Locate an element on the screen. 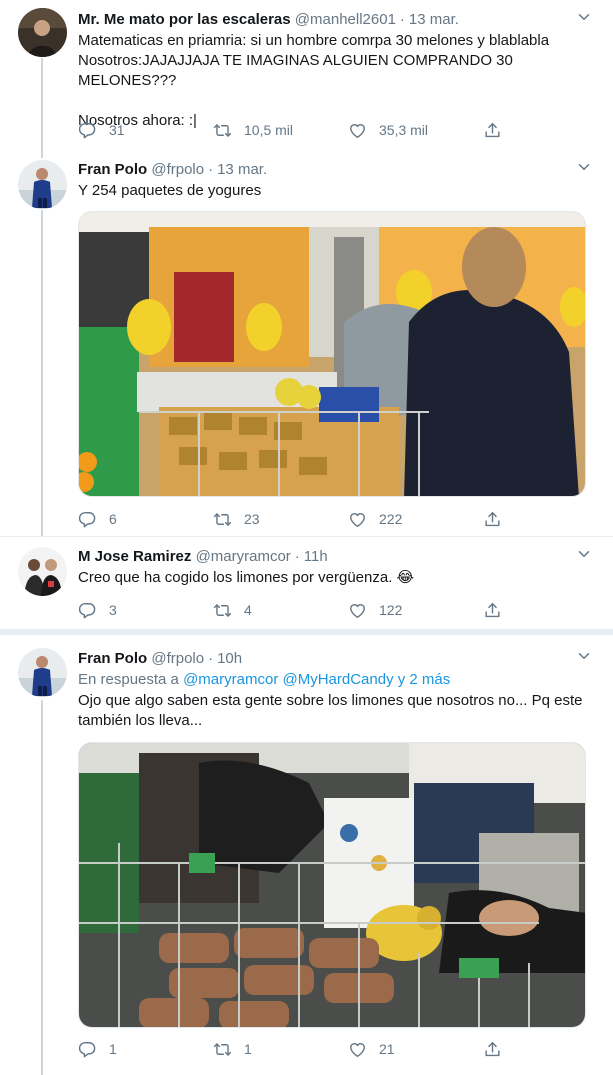 This screenshot has height=1075, width=613. retweet-button: 1 is located at coordinates (232, 1049).